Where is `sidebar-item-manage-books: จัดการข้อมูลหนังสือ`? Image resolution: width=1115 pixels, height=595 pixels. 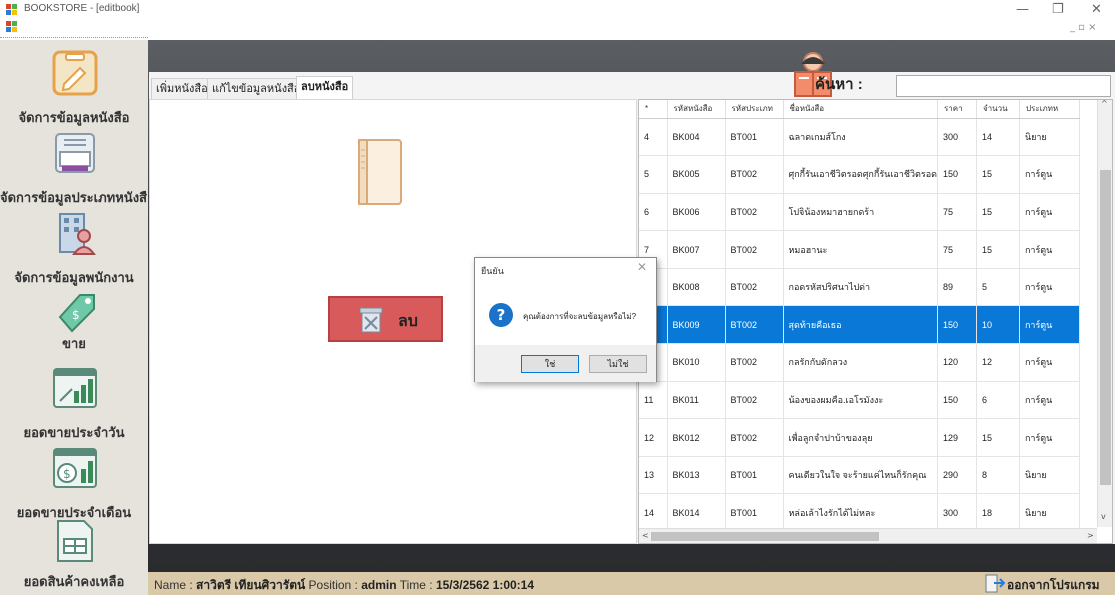
sidebar-item-manage-books: จัดการข้อมูลหนังสือ is located at coordinates (74, 85).